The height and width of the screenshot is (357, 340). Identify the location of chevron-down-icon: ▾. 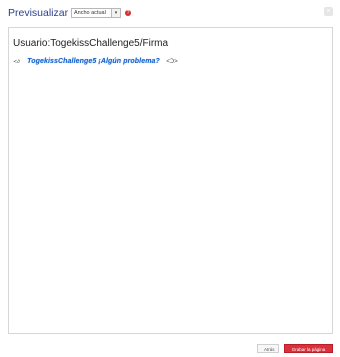
(115, 13).